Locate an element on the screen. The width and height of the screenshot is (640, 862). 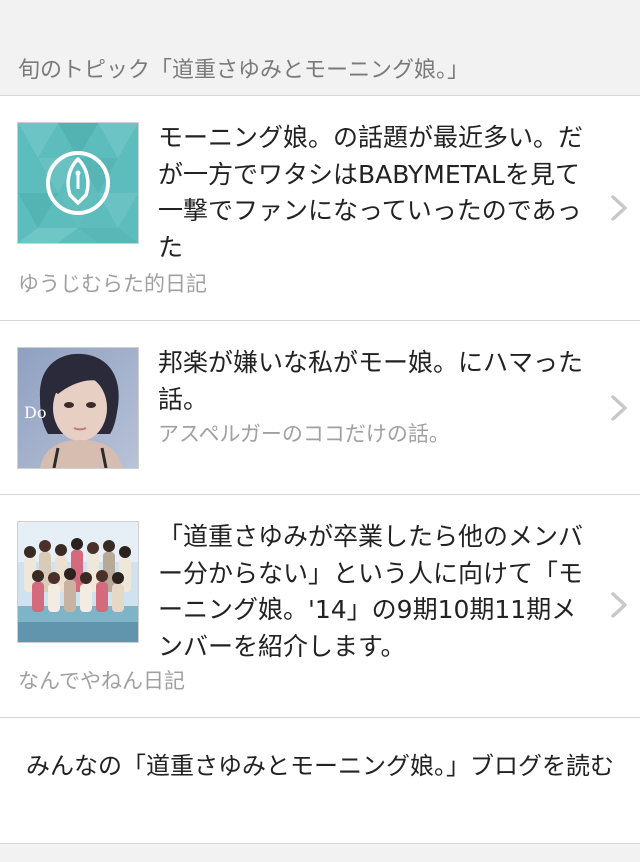
portrait-image: Do is located at coordinates (78, 408).